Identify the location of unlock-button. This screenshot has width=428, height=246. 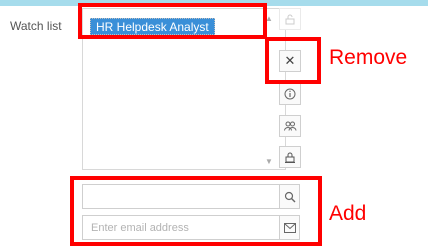
(290, 19).